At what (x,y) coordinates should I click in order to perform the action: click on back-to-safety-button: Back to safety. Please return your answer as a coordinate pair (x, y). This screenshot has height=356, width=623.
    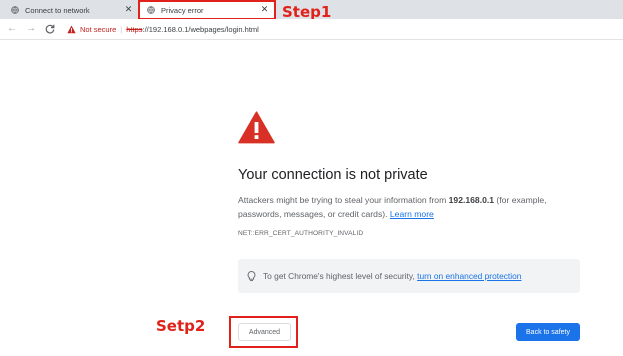
    Looking at the image, I should click on (548, 332).